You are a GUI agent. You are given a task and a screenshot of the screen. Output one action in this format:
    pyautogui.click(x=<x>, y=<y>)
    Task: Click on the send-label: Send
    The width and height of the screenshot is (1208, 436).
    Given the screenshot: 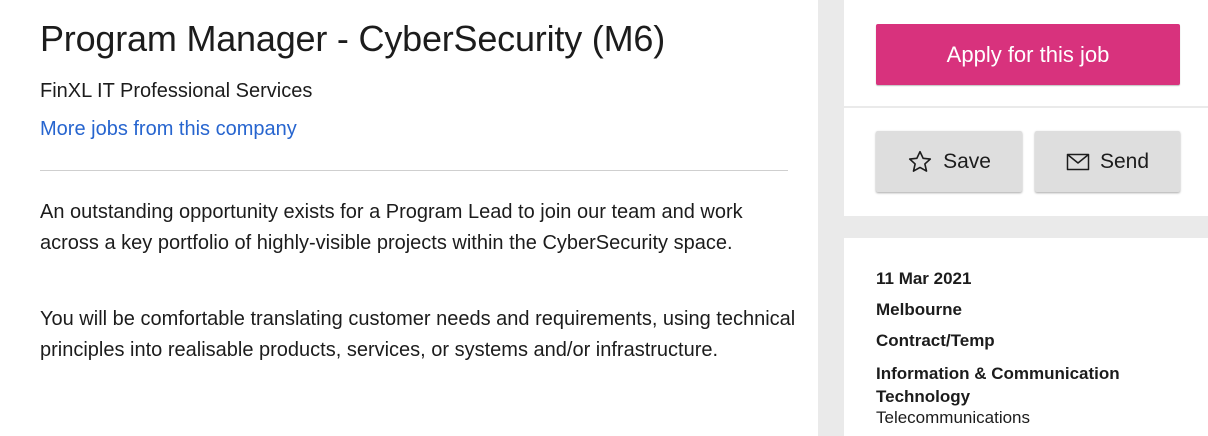 What is the action you would take?
    pyautogui.click(x=1124, y=161)
    